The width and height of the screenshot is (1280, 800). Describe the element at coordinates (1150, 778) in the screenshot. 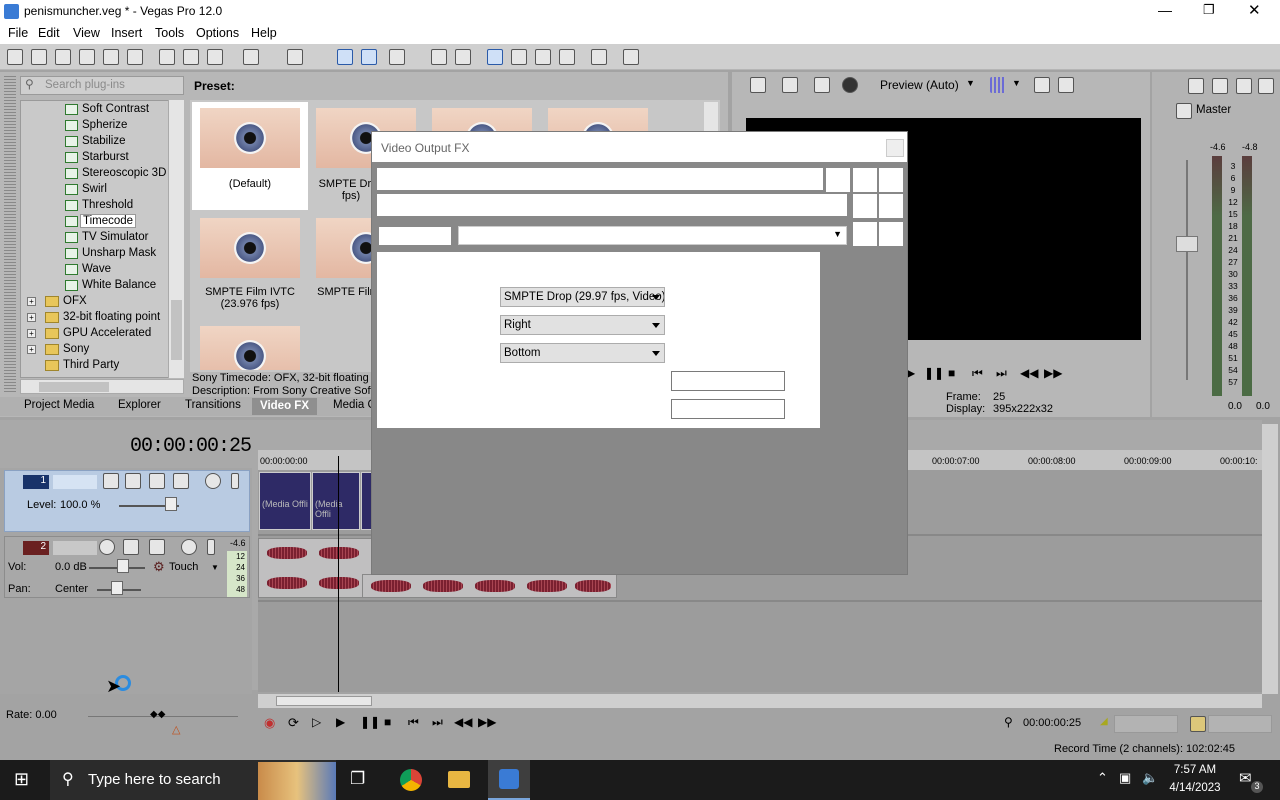

I see `volume-icon: 🔈` at that location.